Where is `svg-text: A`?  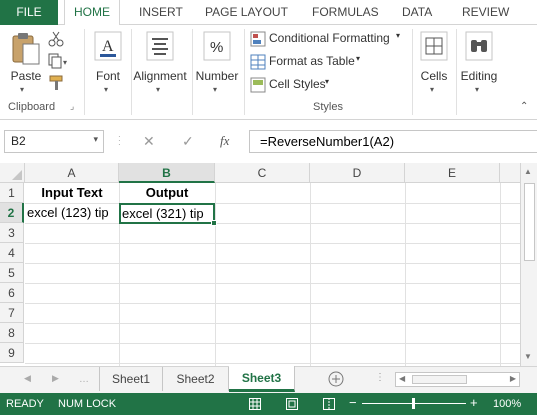 svg-text: A is located at coordinates (108, 46).